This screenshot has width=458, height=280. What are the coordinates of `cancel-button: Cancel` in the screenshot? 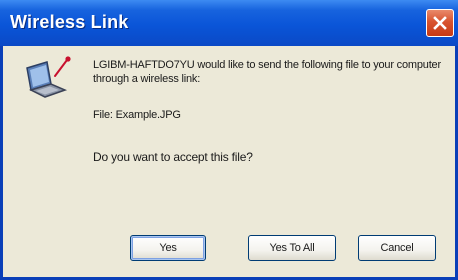 It's located at (397, 248).